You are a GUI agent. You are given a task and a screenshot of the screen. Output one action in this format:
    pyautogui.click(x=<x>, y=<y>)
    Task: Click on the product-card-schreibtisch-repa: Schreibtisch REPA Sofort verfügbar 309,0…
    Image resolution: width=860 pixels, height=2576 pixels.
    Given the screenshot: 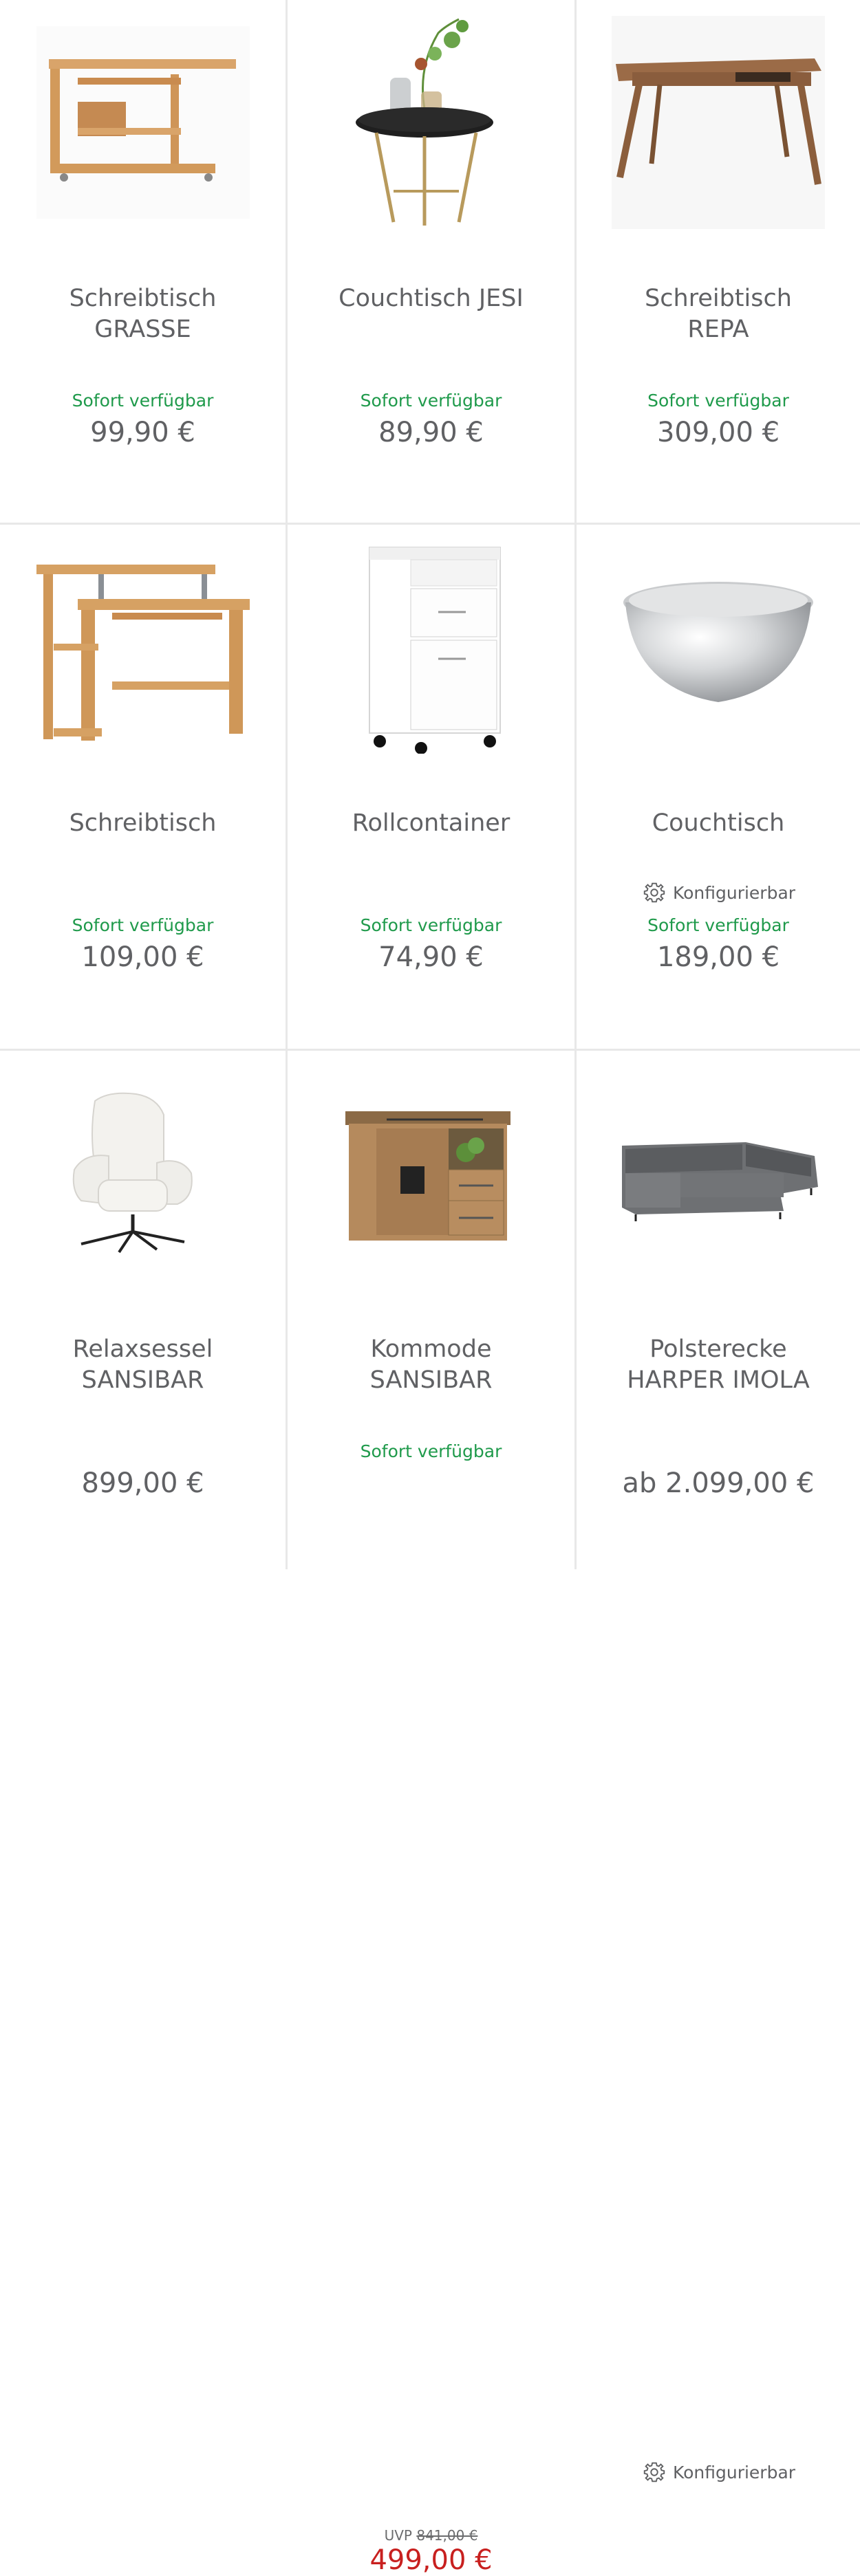 What is the action you would take?
    pyautogui.click(x=718, y=262)
    